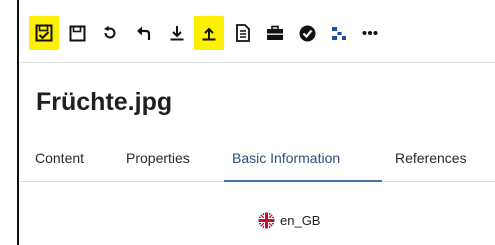 The image size is (495, 245). I want to click on toolbar, so click(257, 34).